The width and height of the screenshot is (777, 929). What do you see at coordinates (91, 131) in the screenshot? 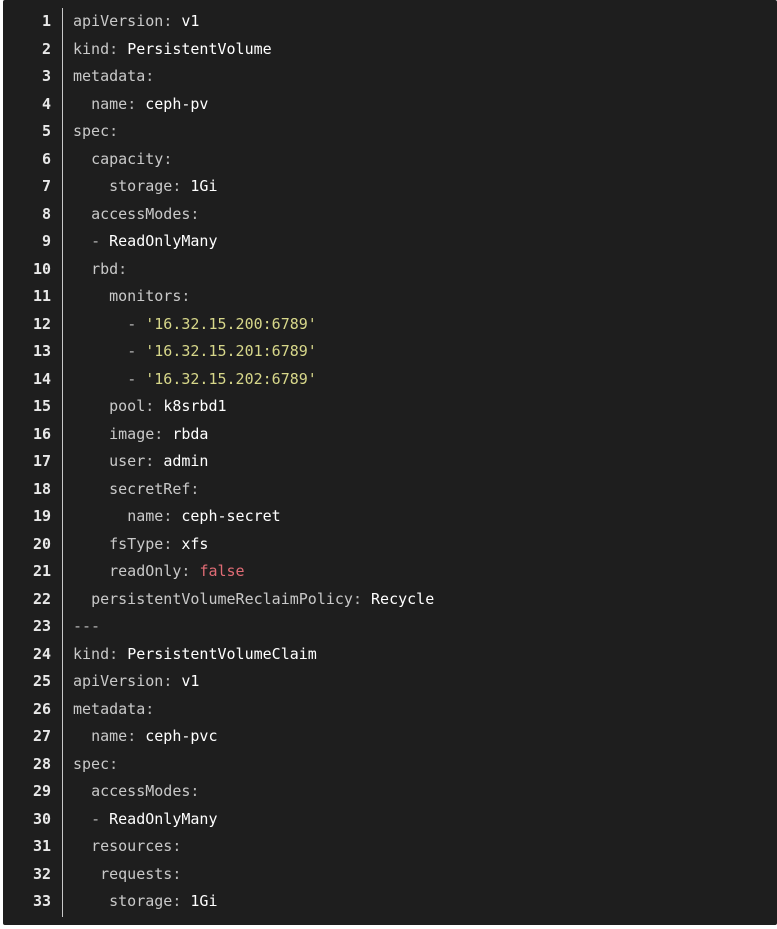
I see `yaml-key: spec` at bounding box center [91, 131].